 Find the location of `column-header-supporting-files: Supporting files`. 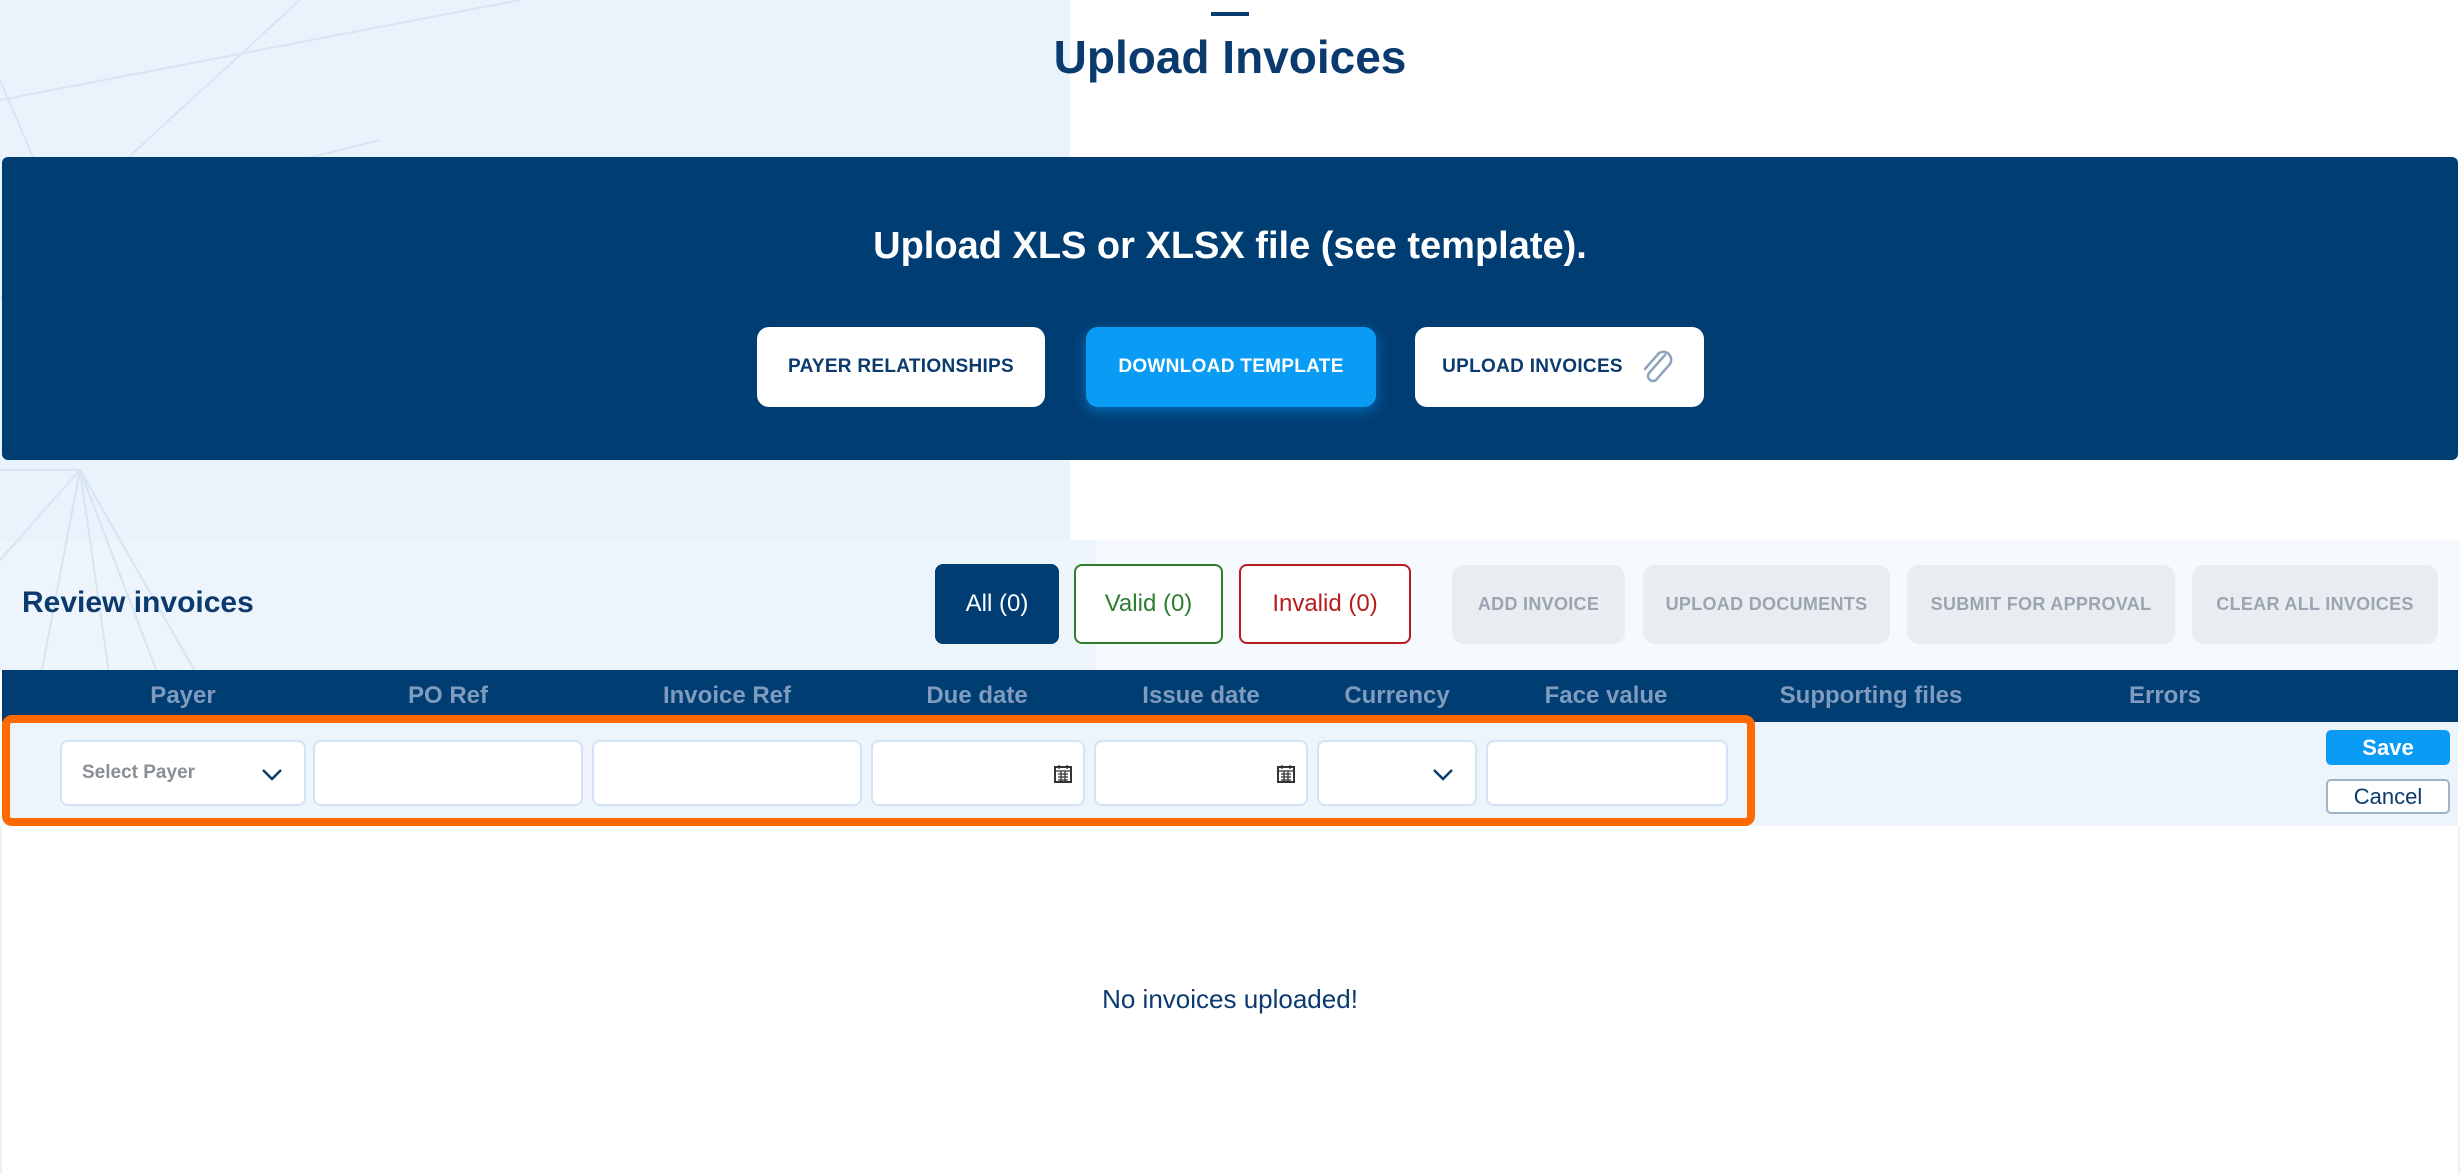

column-header-supporting-files: Supporting files is located at coordinates (1871, 695).